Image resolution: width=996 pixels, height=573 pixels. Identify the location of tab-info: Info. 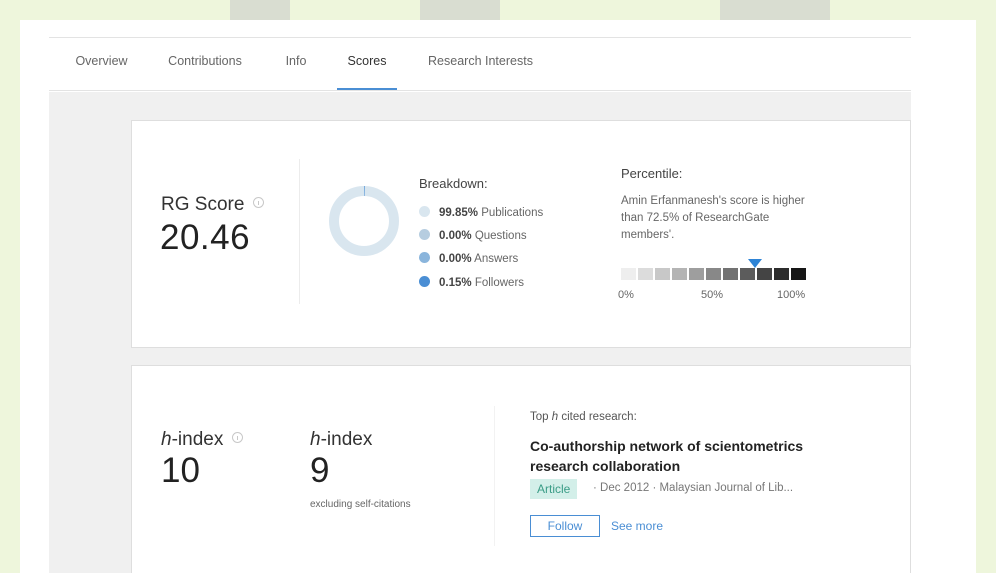
(296, 64).